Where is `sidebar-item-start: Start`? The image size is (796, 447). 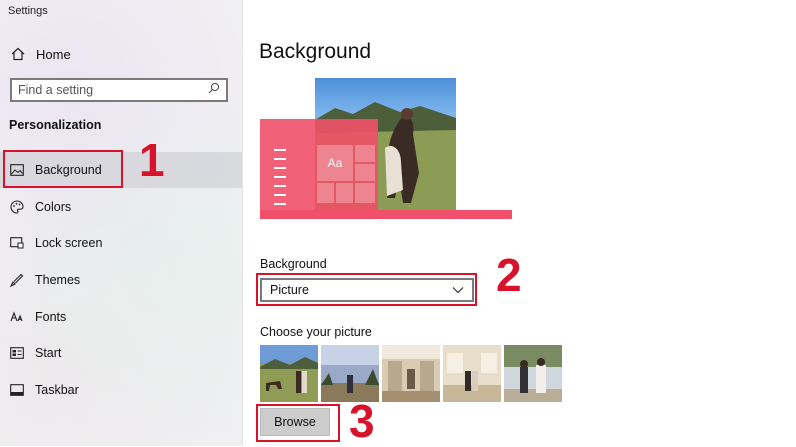 sidebar-item-start: Start is located at coordinates (121, 353).